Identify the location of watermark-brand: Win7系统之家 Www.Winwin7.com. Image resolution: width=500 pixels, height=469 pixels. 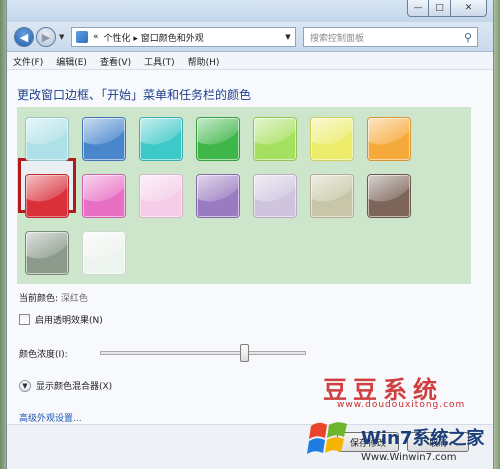
(423, 445).